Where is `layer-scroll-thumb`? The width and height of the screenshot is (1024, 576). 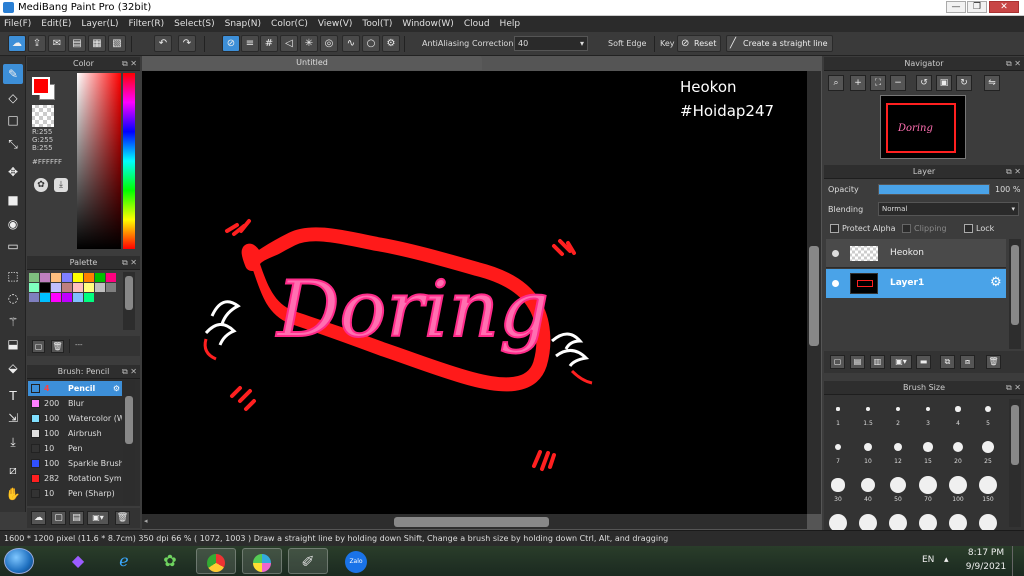
layer-scroll-thumb is located at coordinates (1015, 285).